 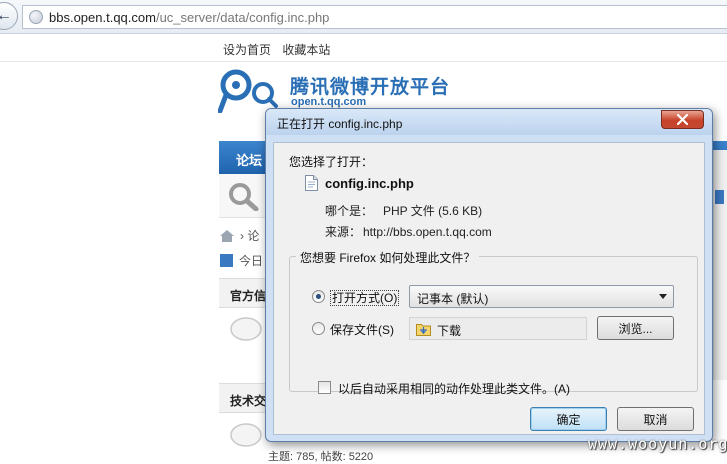 What do you see at coordinates (6, 15) in the screenshot?
I see `back-arrow-icon: ←` at bounding box center [6, 15].